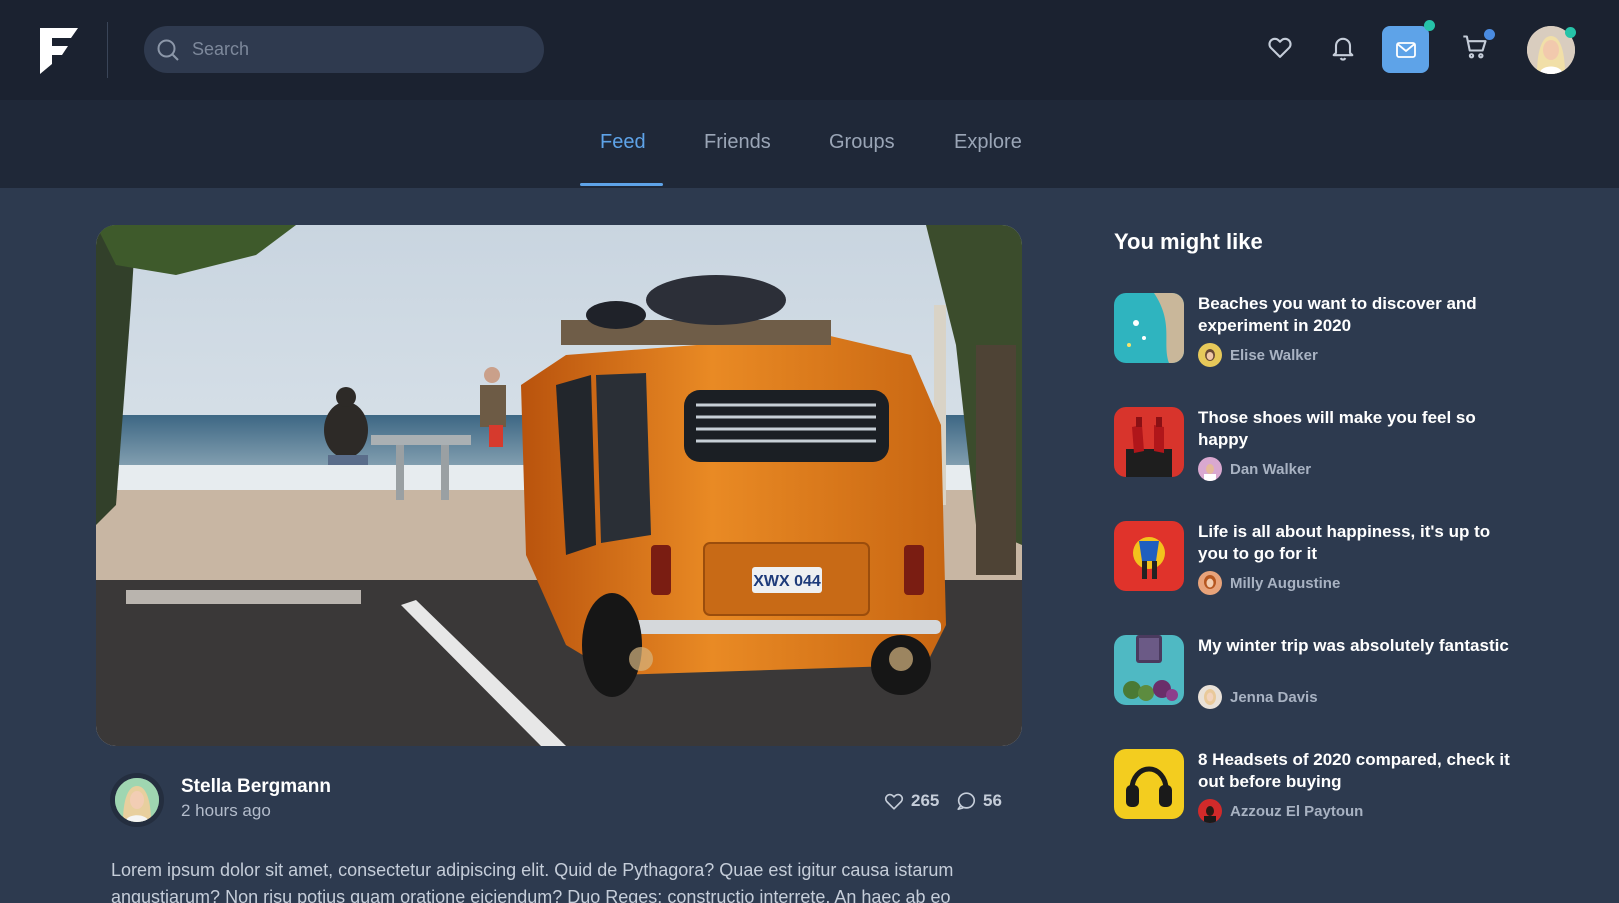 The width and height of the screenshot is (1619, 903). Describe the element at coordinates (1353, 645) in the screenshot. I see `suggestion-title: My winter trip was absolutely fantastic` at that location.